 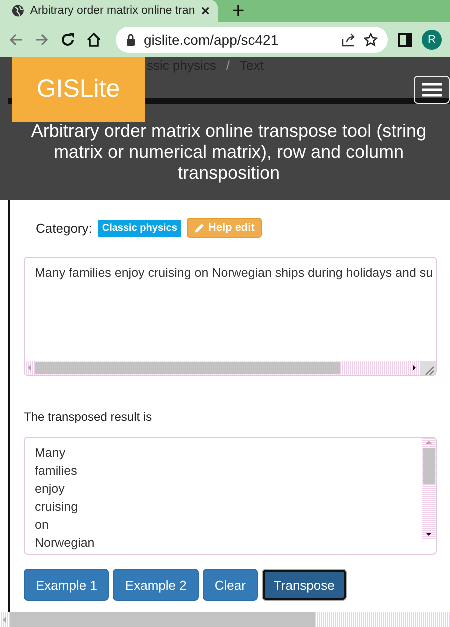 I want to click on pencil-icon, so click(x=200, y=228).